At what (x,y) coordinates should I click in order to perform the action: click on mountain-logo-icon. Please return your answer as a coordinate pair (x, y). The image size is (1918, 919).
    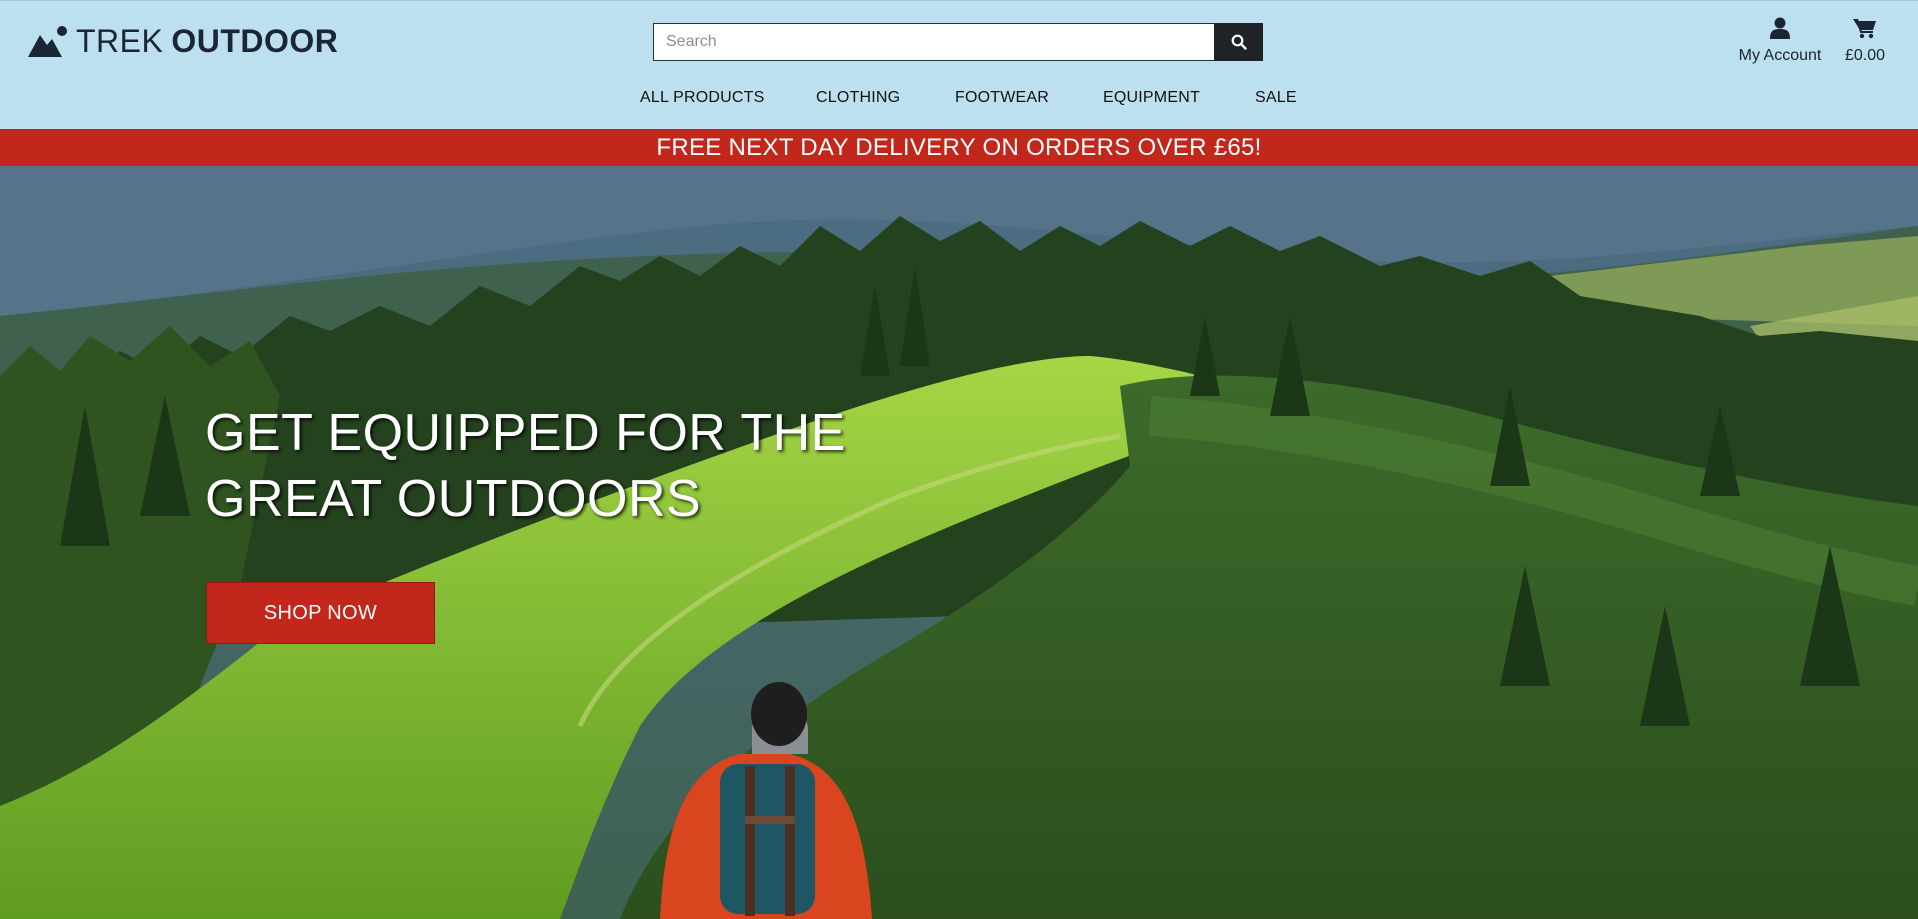
    Looking at the image, I should click on (47, 41).